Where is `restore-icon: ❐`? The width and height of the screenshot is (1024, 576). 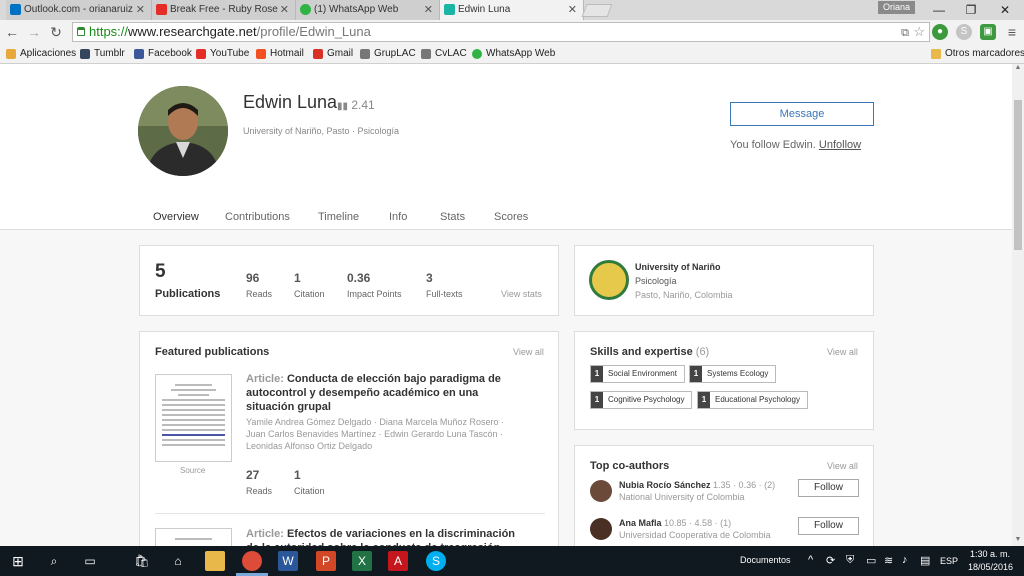 restore-icon: ❐ is located at coordinates (971, 10).